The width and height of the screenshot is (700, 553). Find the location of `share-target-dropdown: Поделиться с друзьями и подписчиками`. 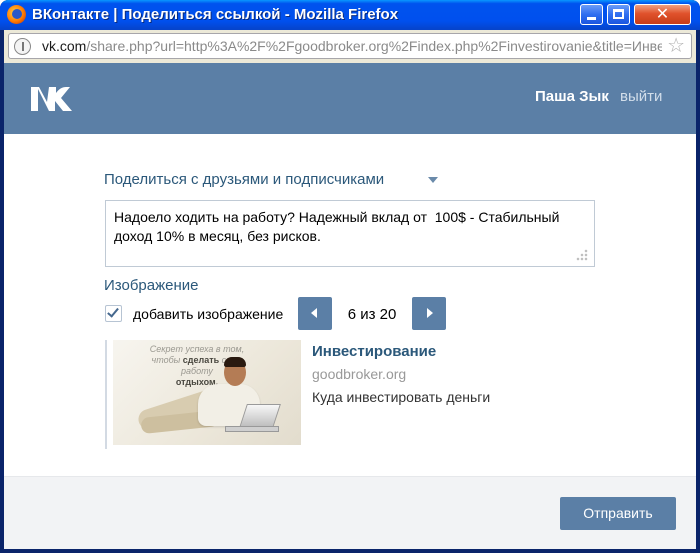

share-target-dropdown: Поделиться с друзьями и подписчиками is located at coordinates (244, 179).